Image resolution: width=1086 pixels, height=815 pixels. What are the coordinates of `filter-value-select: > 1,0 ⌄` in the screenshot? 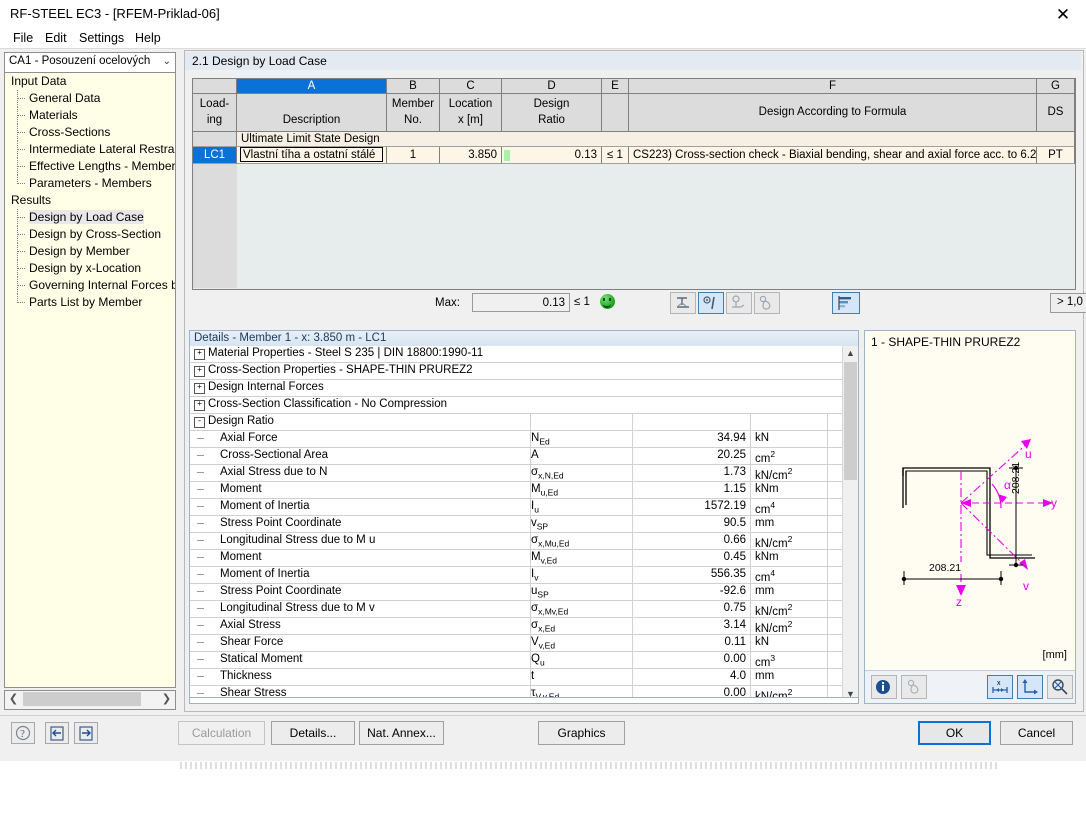 It's located at (1068, 303).